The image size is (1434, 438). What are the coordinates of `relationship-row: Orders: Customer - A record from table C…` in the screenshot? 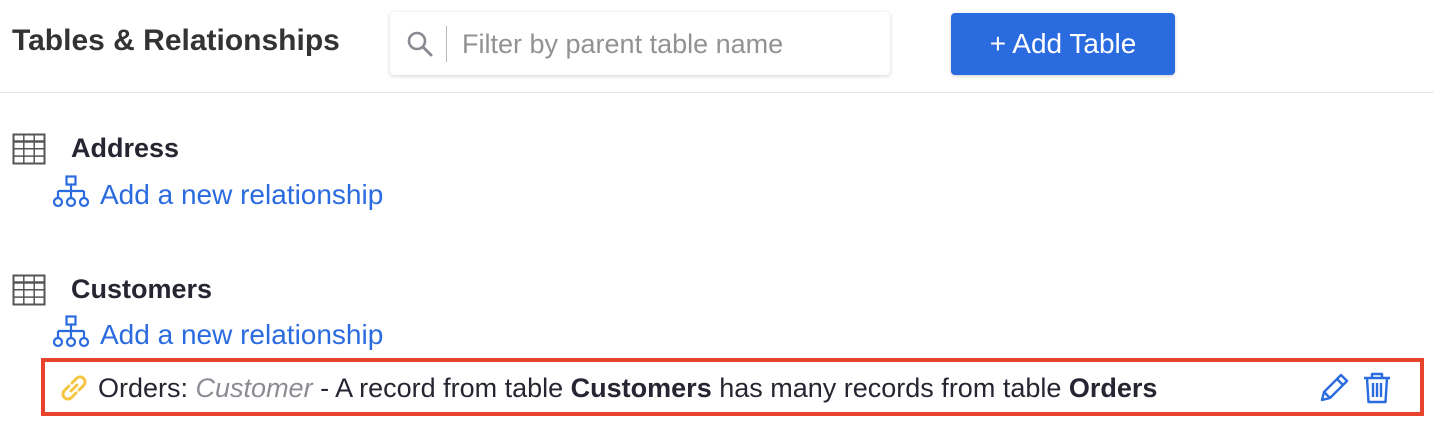 It's located at (727, 389).